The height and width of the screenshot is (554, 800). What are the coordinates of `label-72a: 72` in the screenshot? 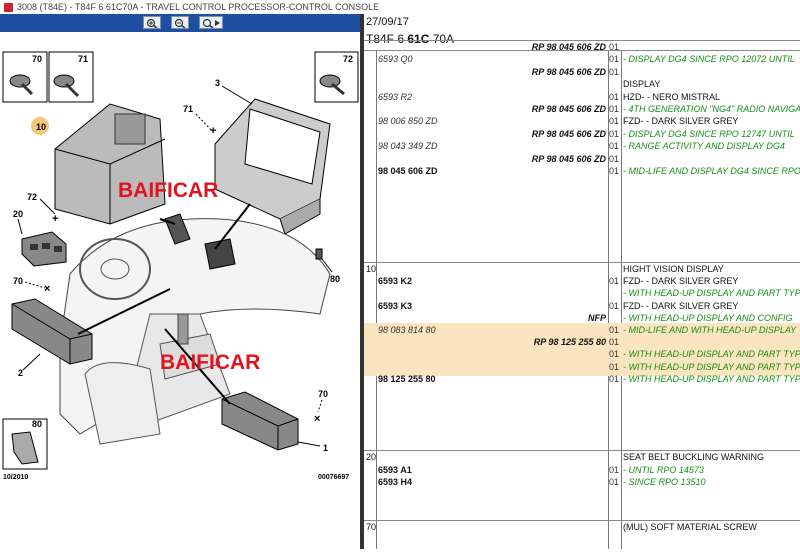 It's located at (348, 59).